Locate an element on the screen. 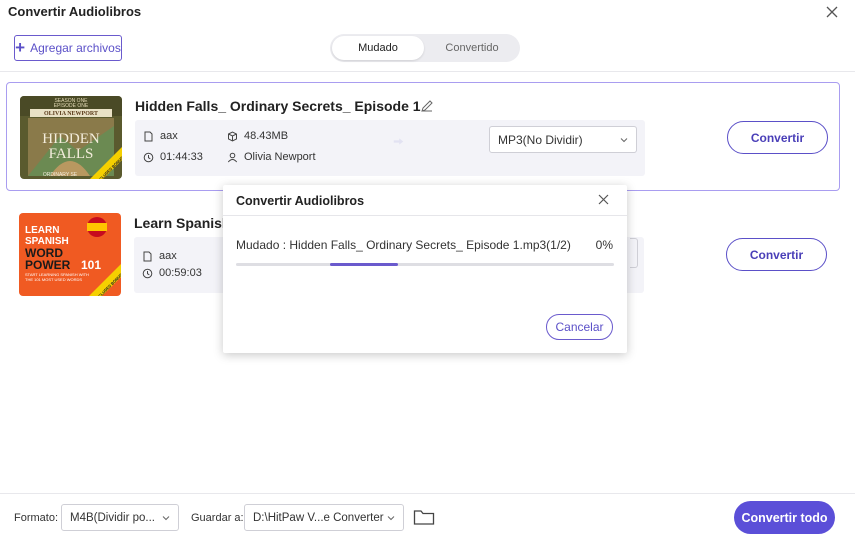 This screenshot has width=855, height=538. progress-percent: 0% is located at coordinates (604, 245).